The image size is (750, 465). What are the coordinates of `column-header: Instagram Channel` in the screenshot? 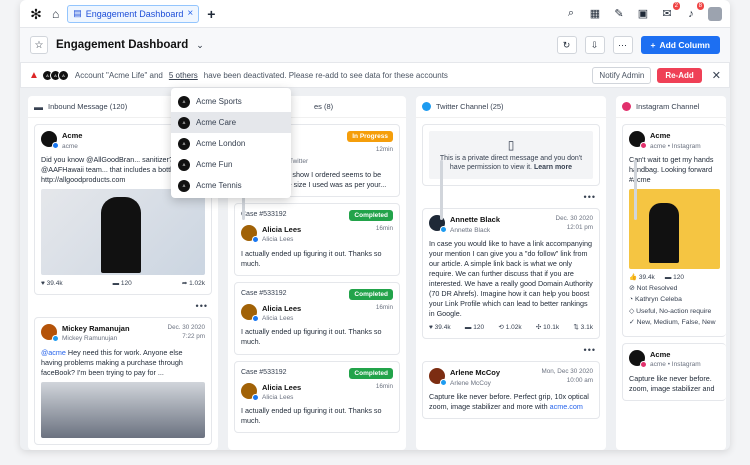 It's located at (671, 107).